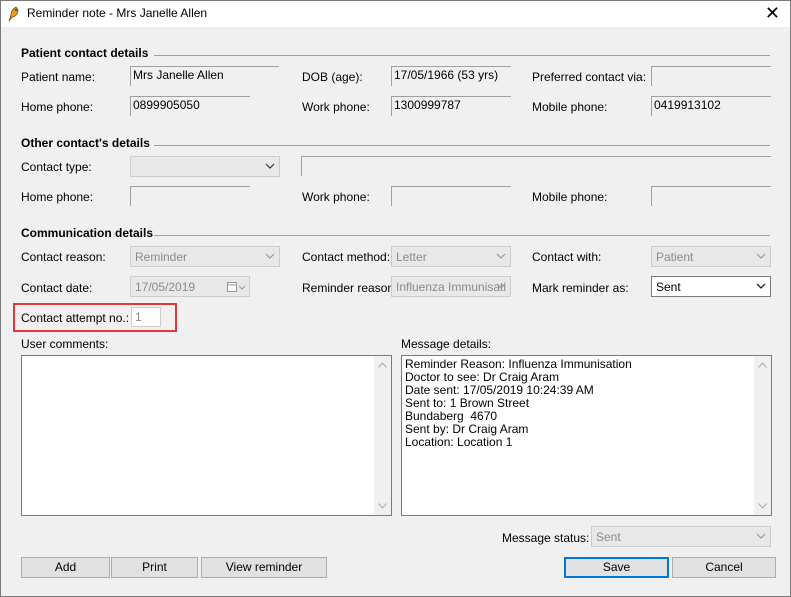 The image size is (791, 597). Describe the element at coordinates (459, 442) in the screenshot. I see `message-line: Location: Location 1` at that location.